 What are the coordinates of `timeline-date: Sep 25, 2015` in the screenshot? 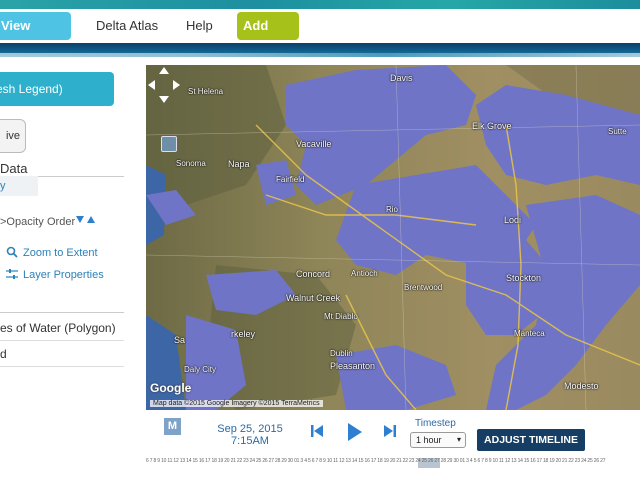 It's located at (250, 429).